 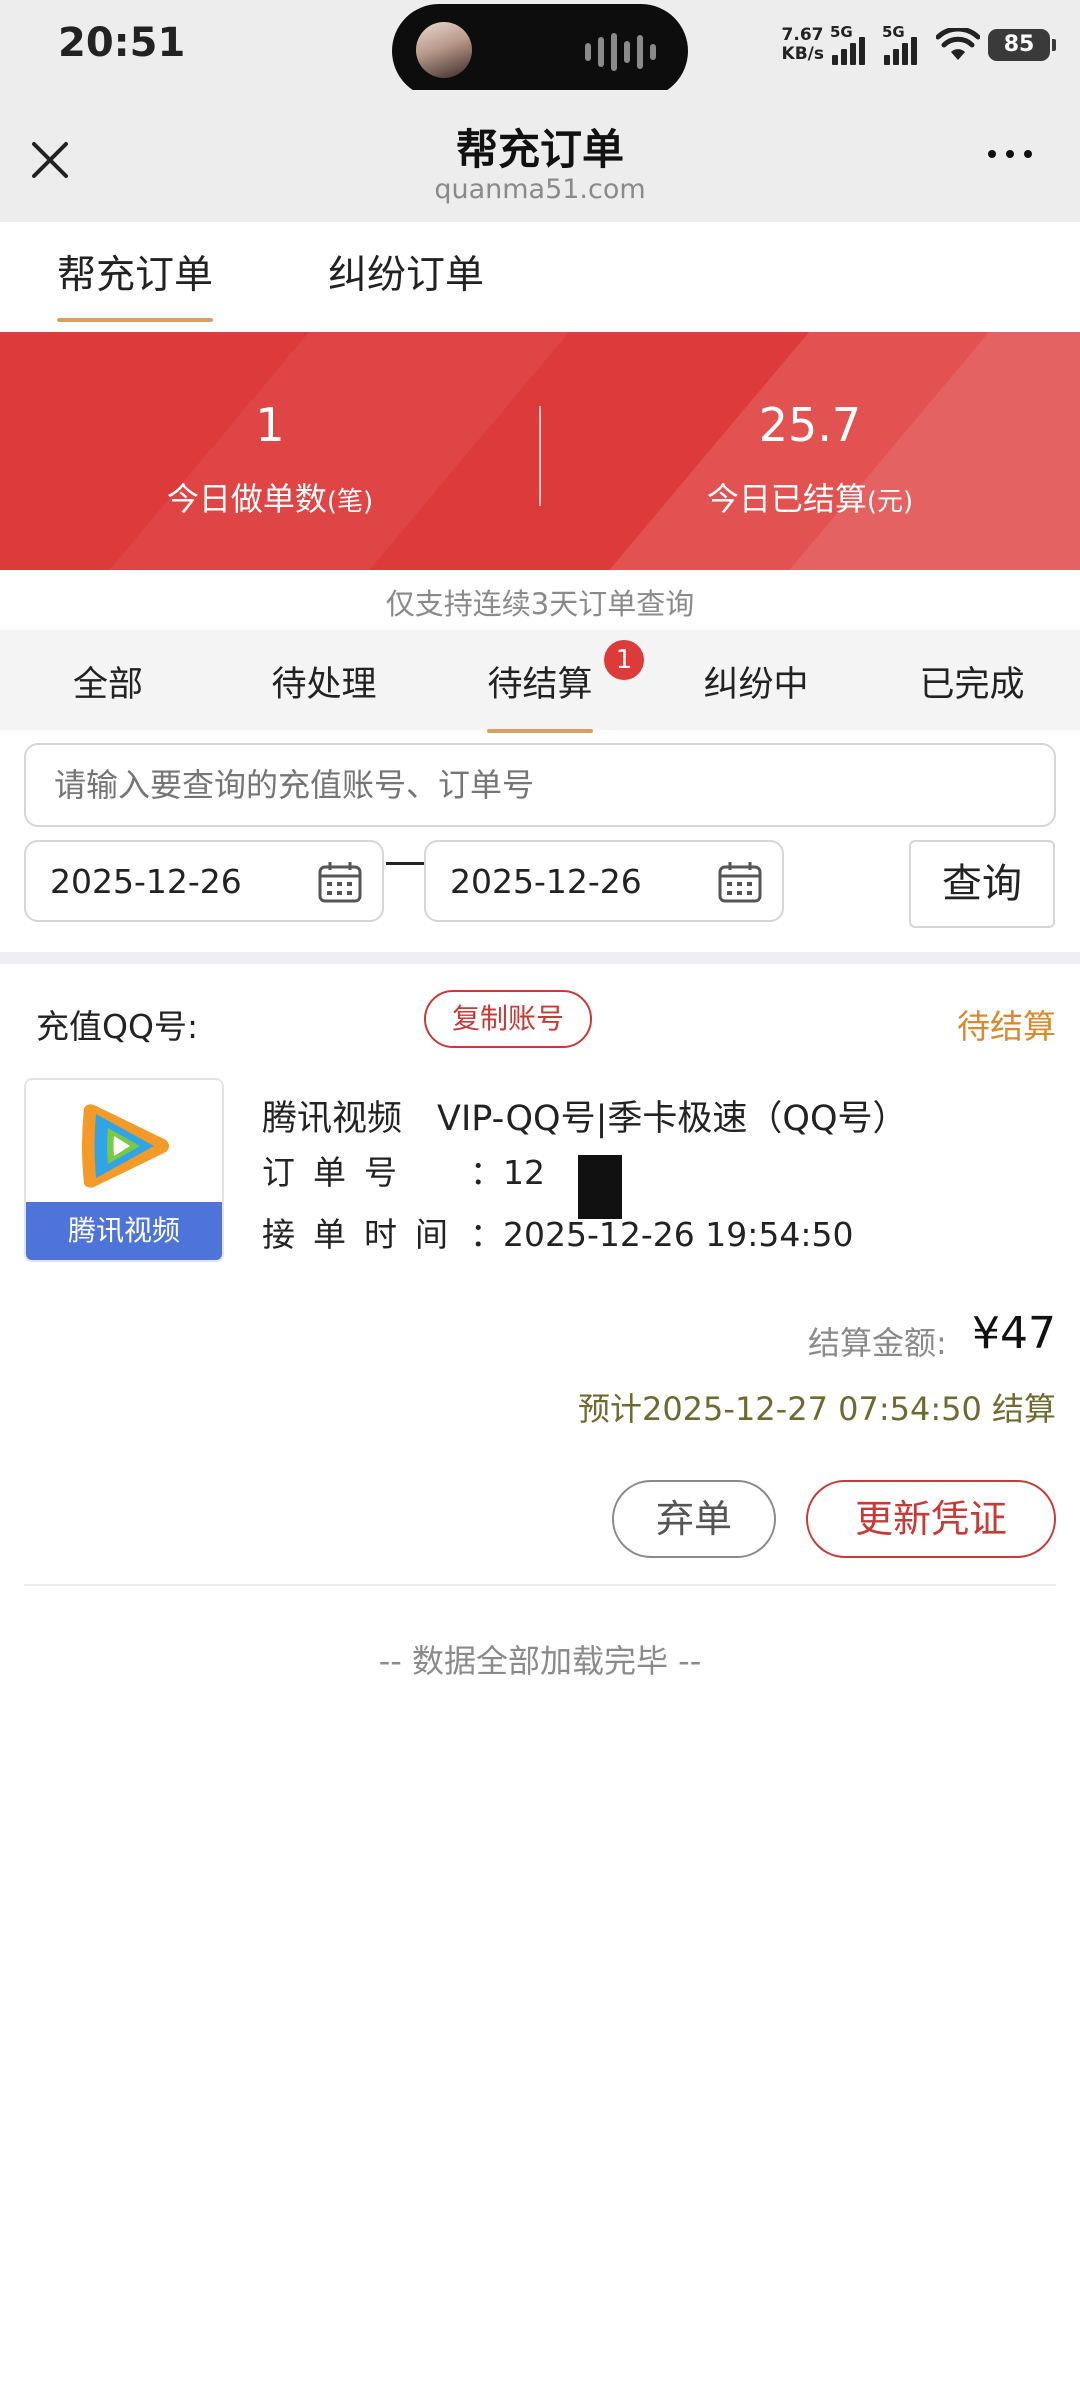 I want to click on query-notice: 仅支持连续3天订单查询, so click(x=540, y=600).